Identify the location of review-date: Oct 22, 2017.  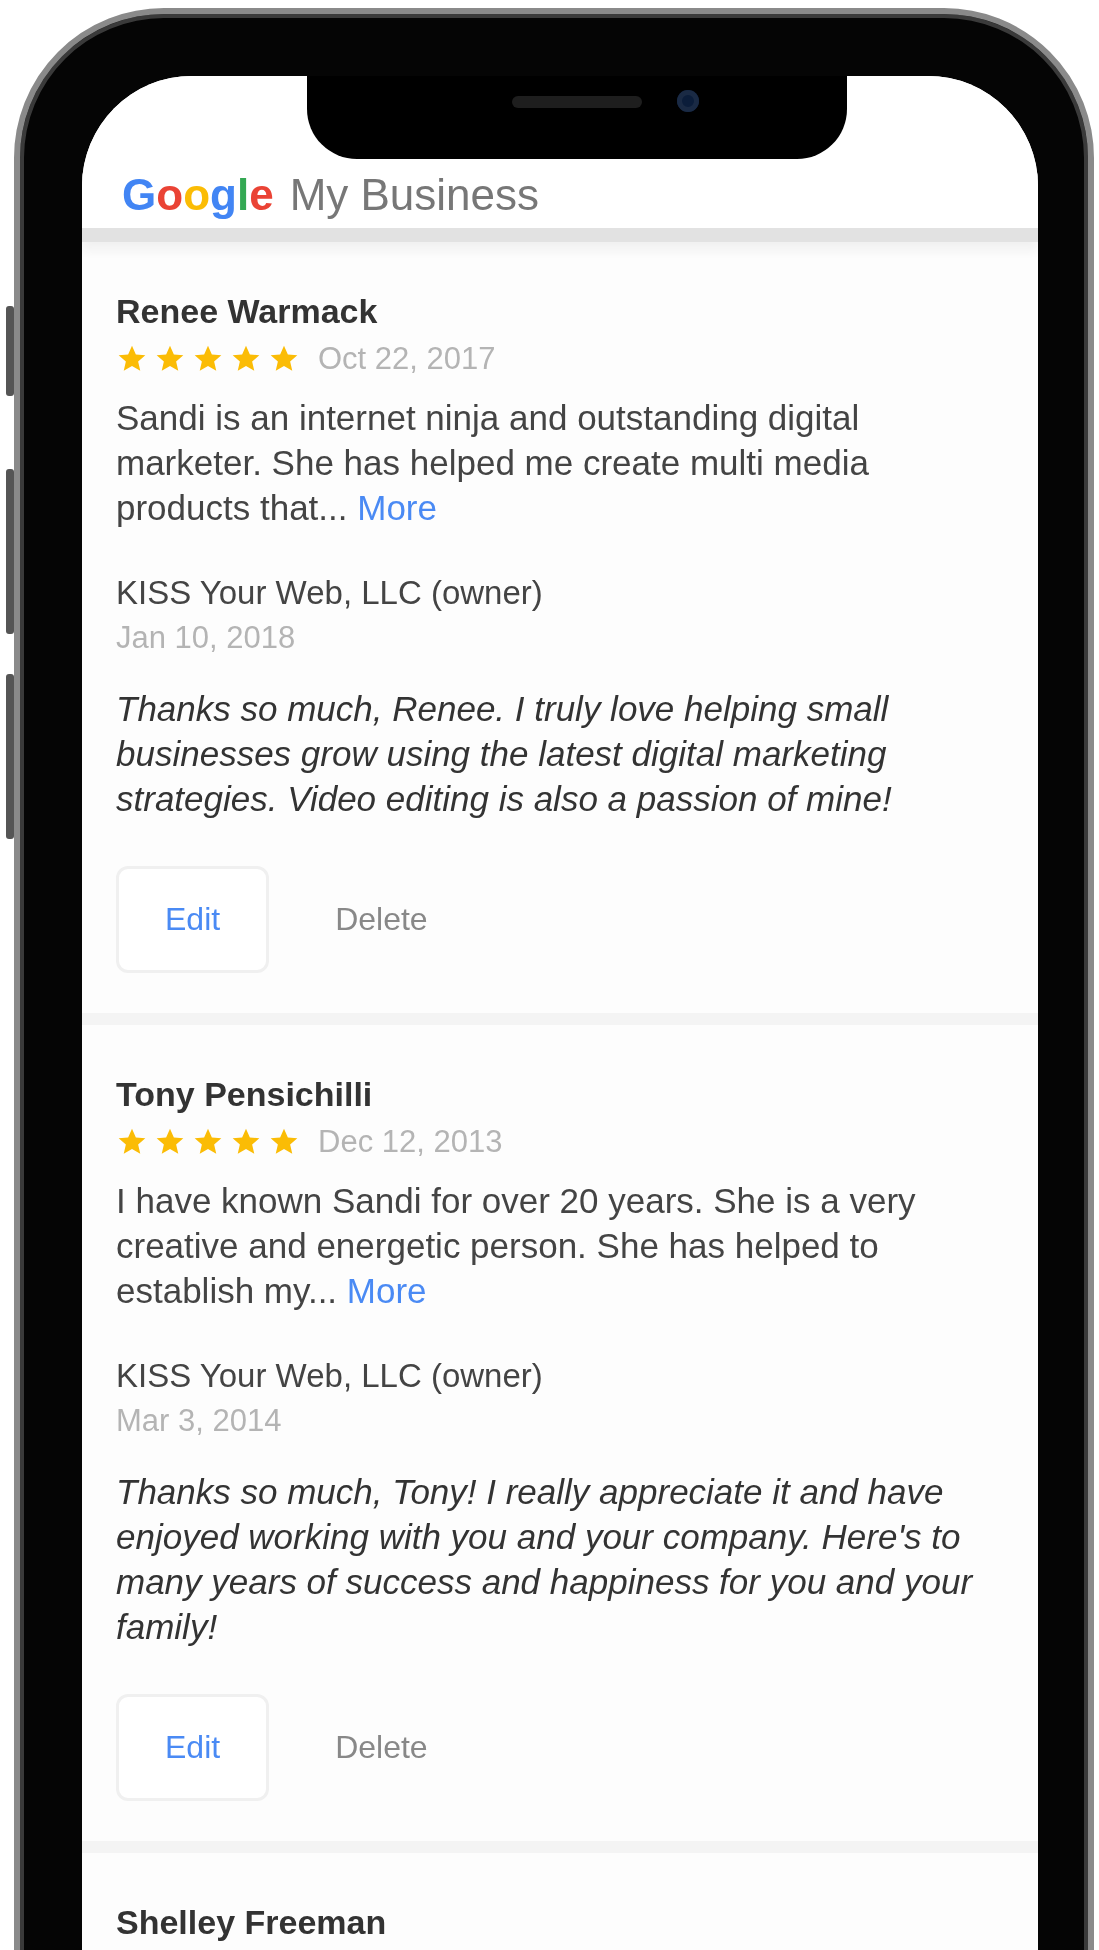
(407, 359).